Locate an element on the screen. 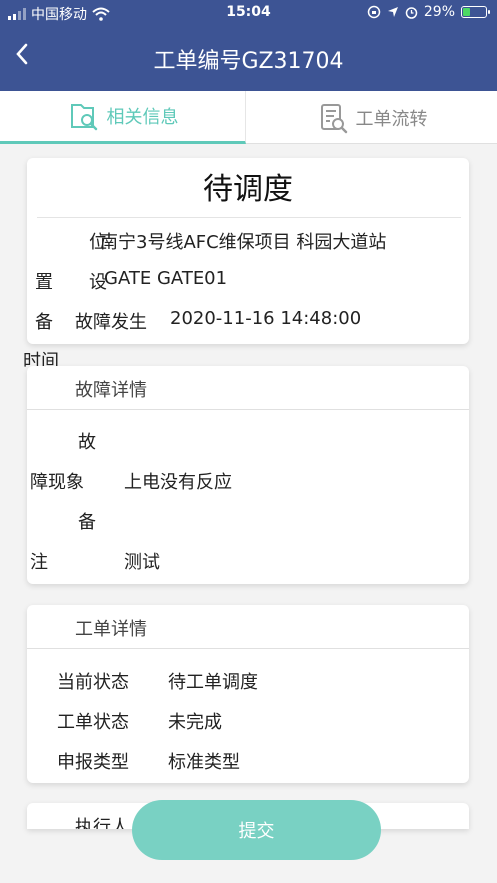 This screenshot has width=497, height=883. executor-title: 执行人 is located at coordinates (102, 823).